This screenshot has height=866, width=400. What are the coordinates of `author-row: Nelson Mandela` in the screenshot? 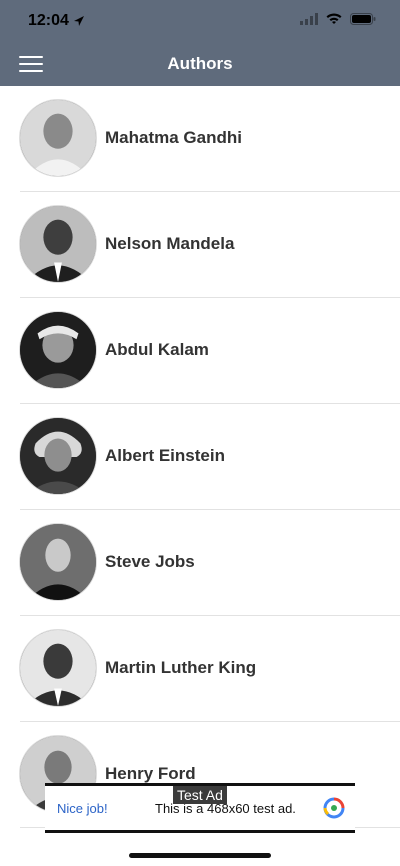 It's located at (200, 245).